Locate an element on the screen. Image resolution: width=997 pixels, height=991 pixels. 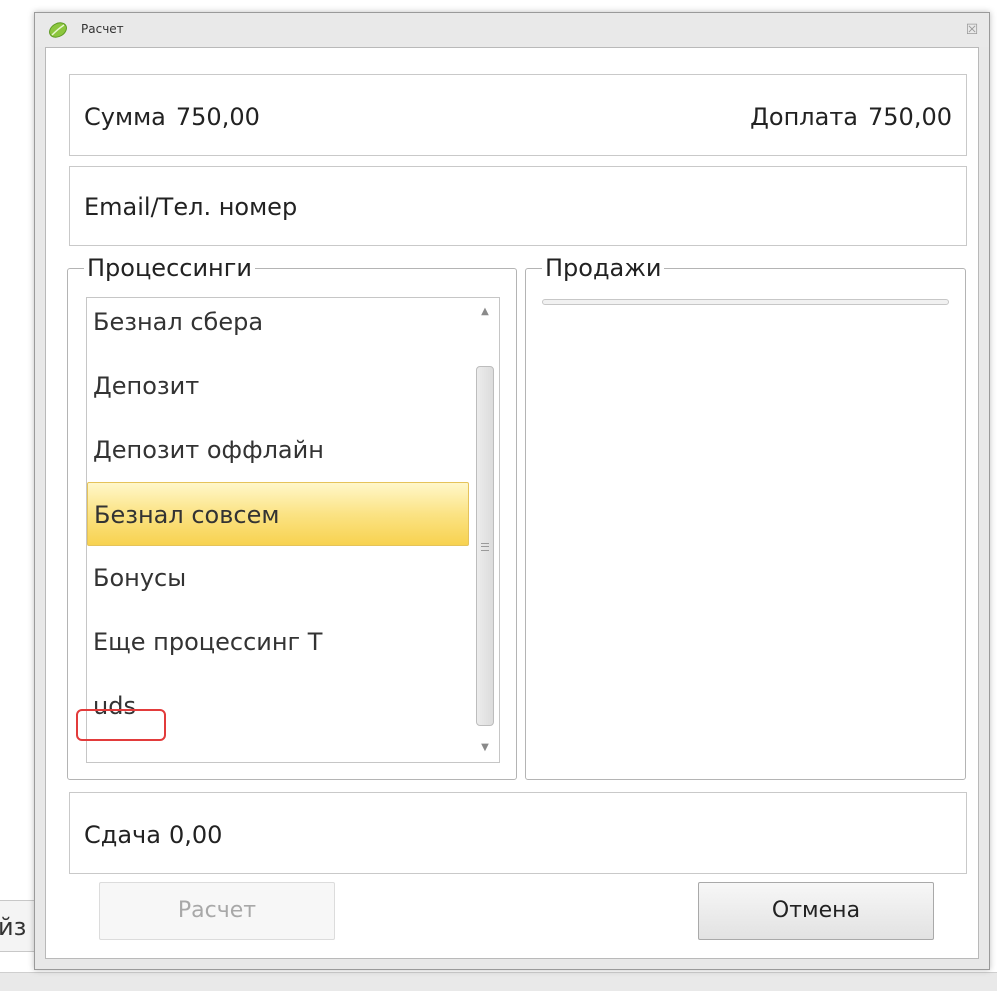
sum-display: Сумма 750,00 is located at coordinates (172, 117).